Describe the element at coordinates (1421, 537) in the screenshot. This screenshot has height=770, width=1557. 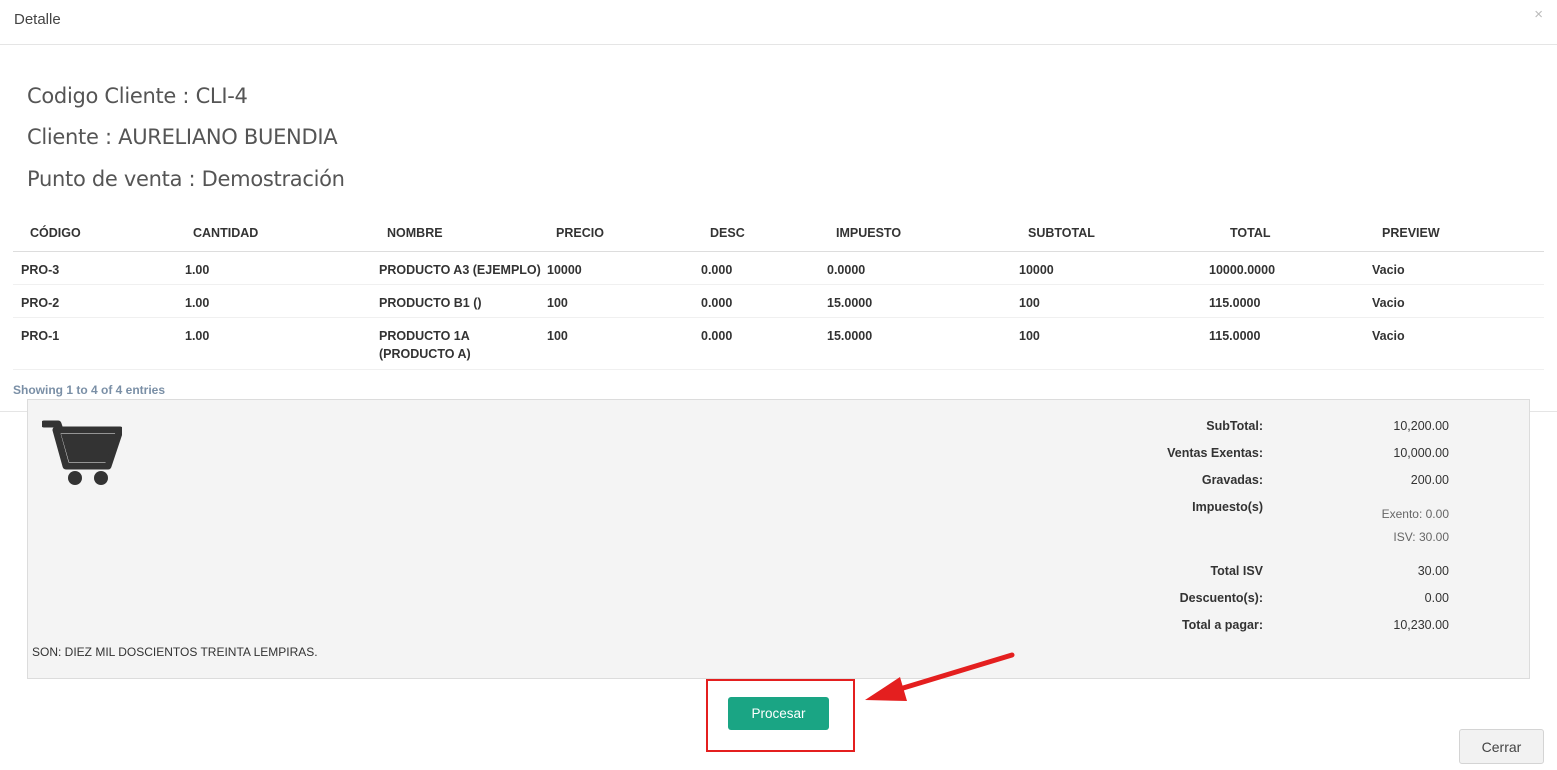
I see `isv-tax-line: ISV: 30.00` at that location.